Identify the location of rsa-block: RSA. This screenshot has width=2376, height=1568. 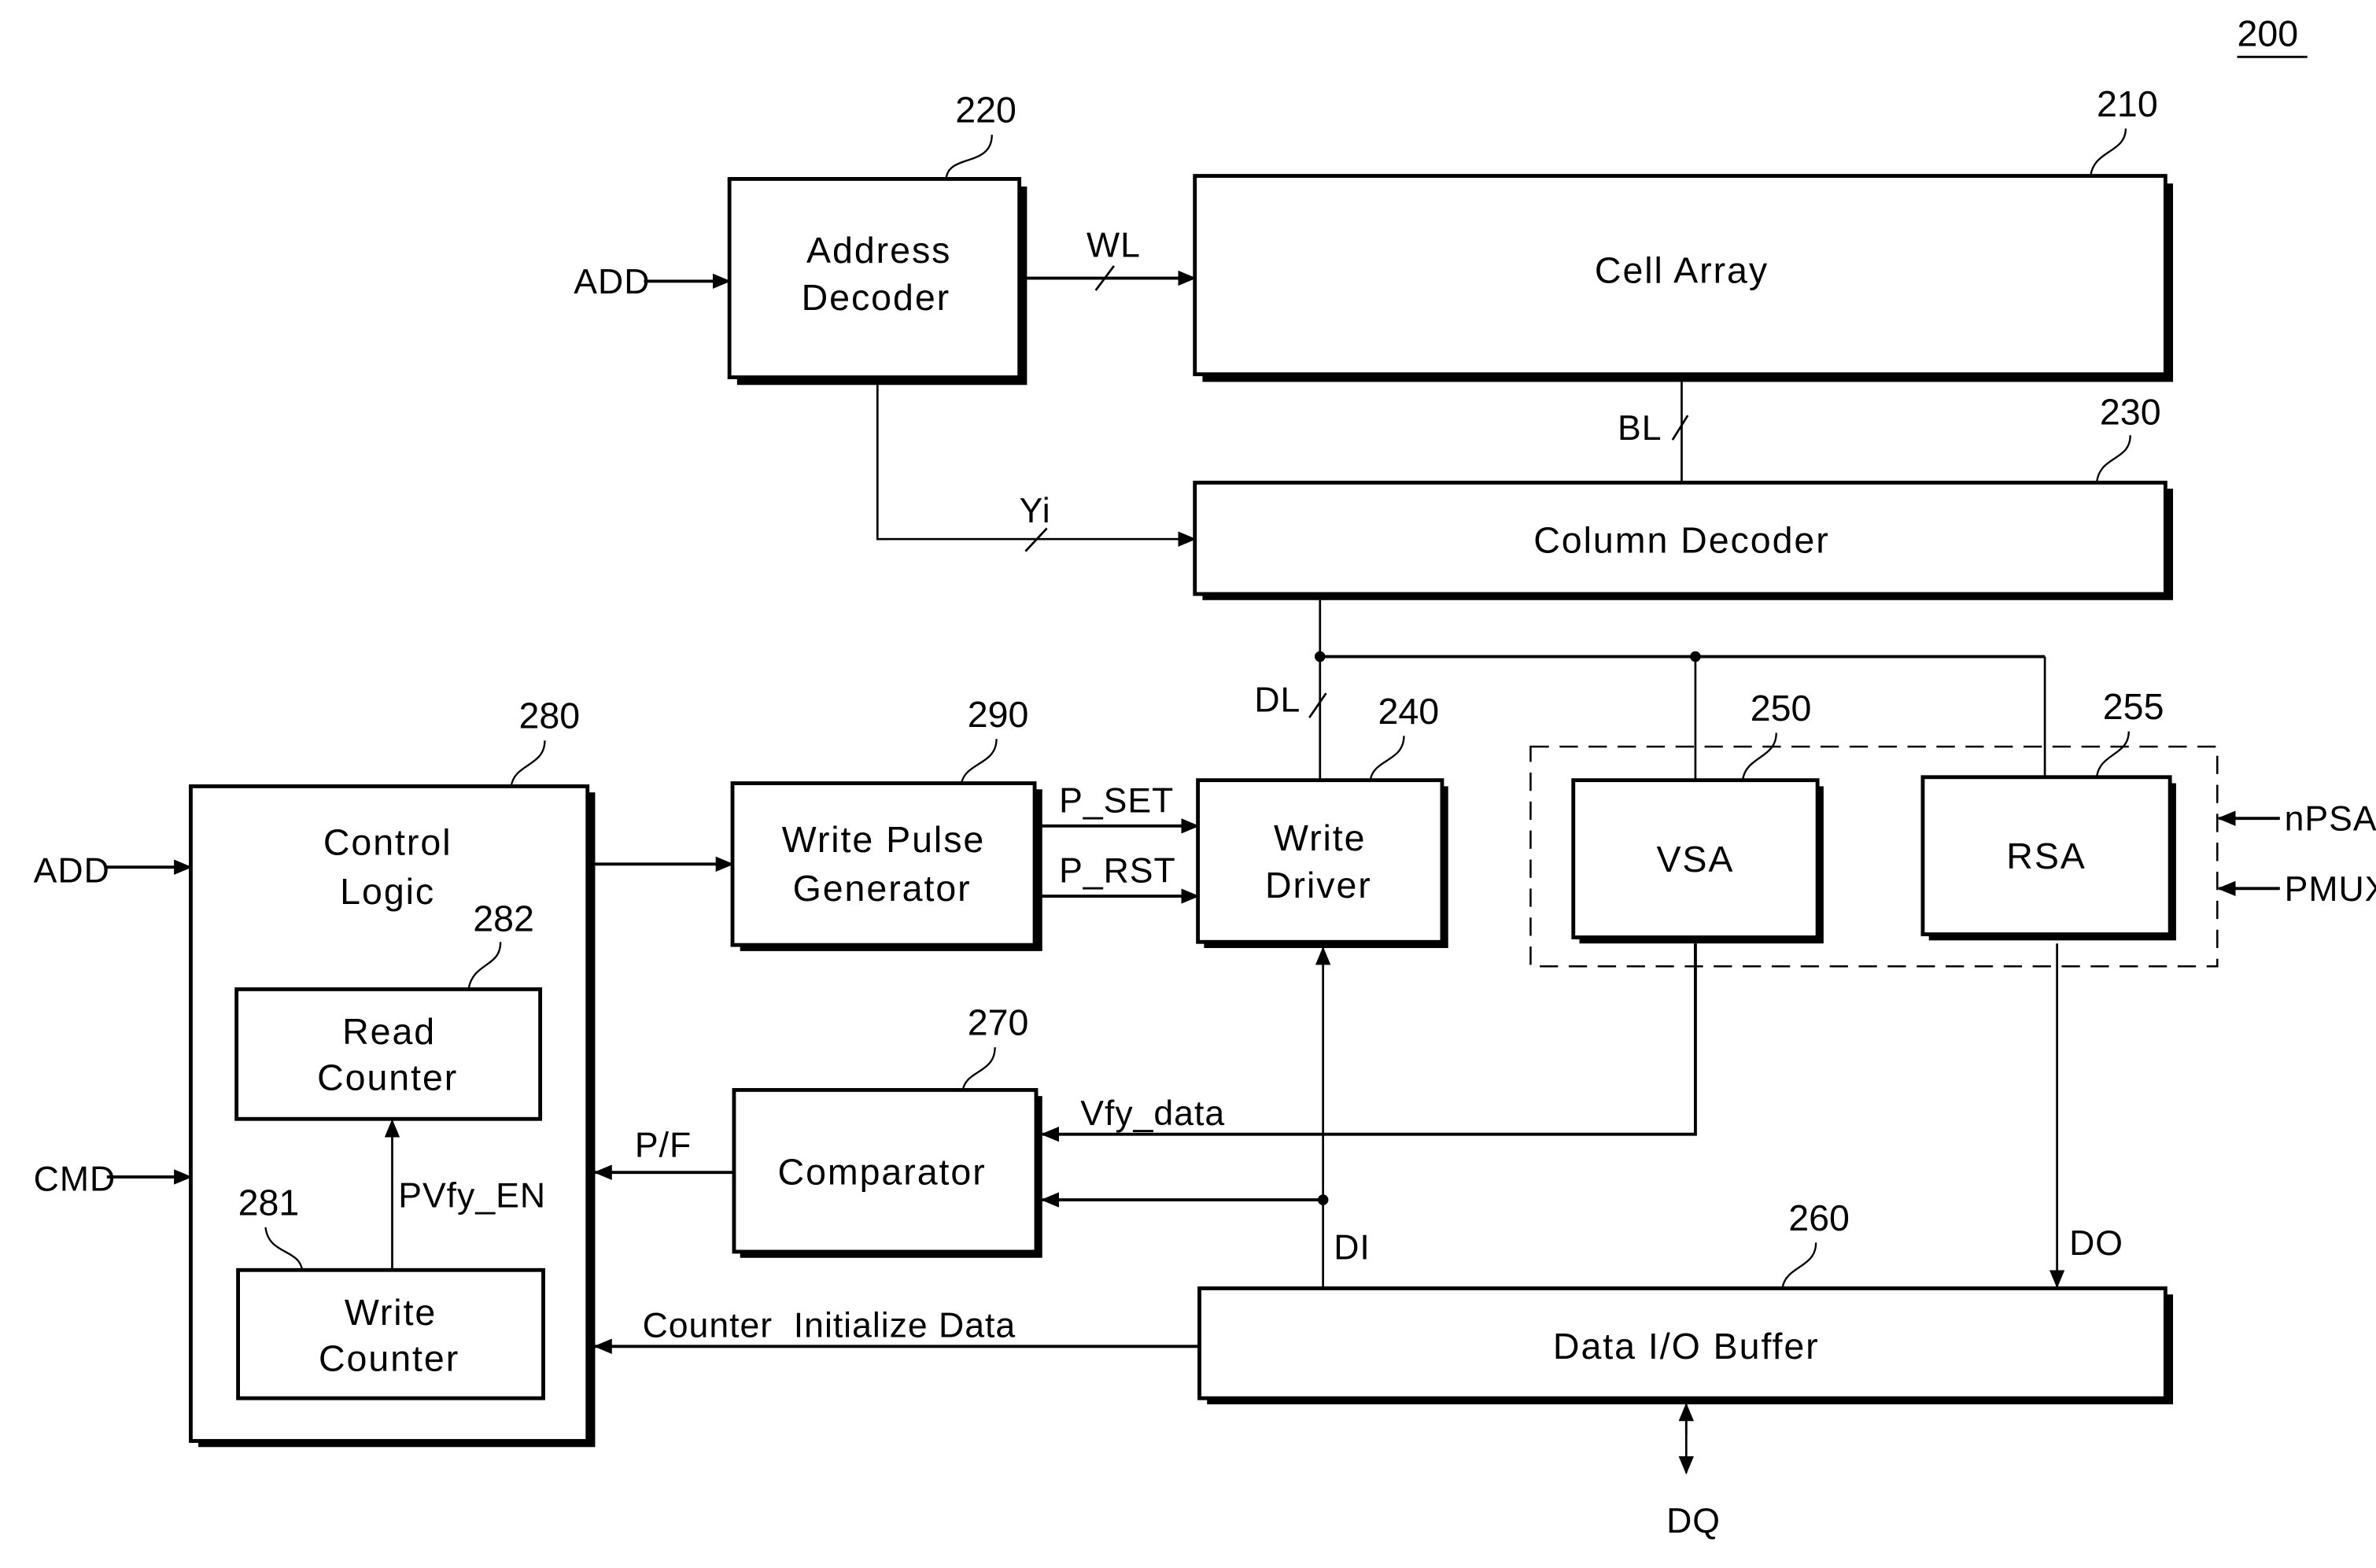
(2048, 858).